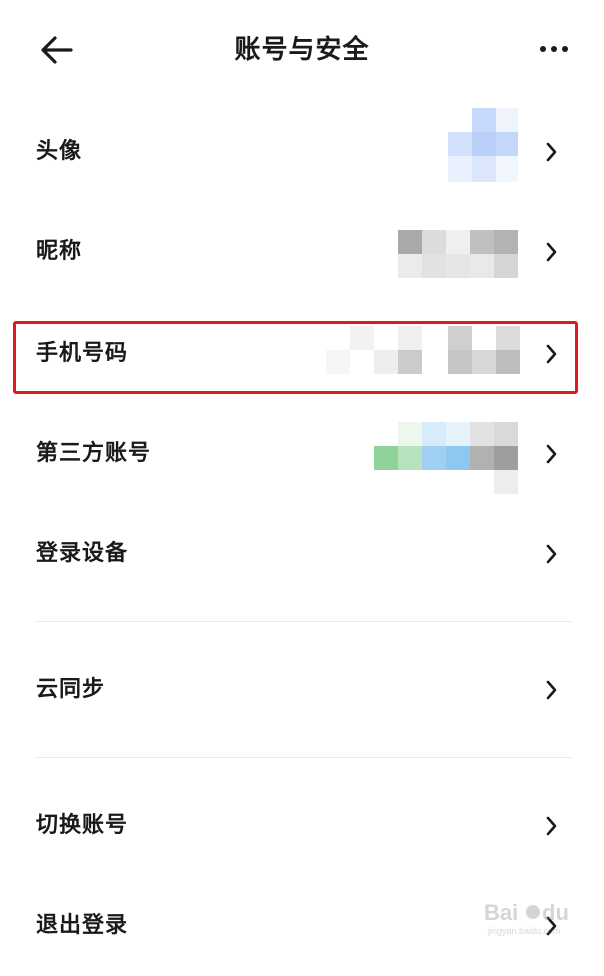  I want to click on more-horizontal-icon, so click(543, 49).